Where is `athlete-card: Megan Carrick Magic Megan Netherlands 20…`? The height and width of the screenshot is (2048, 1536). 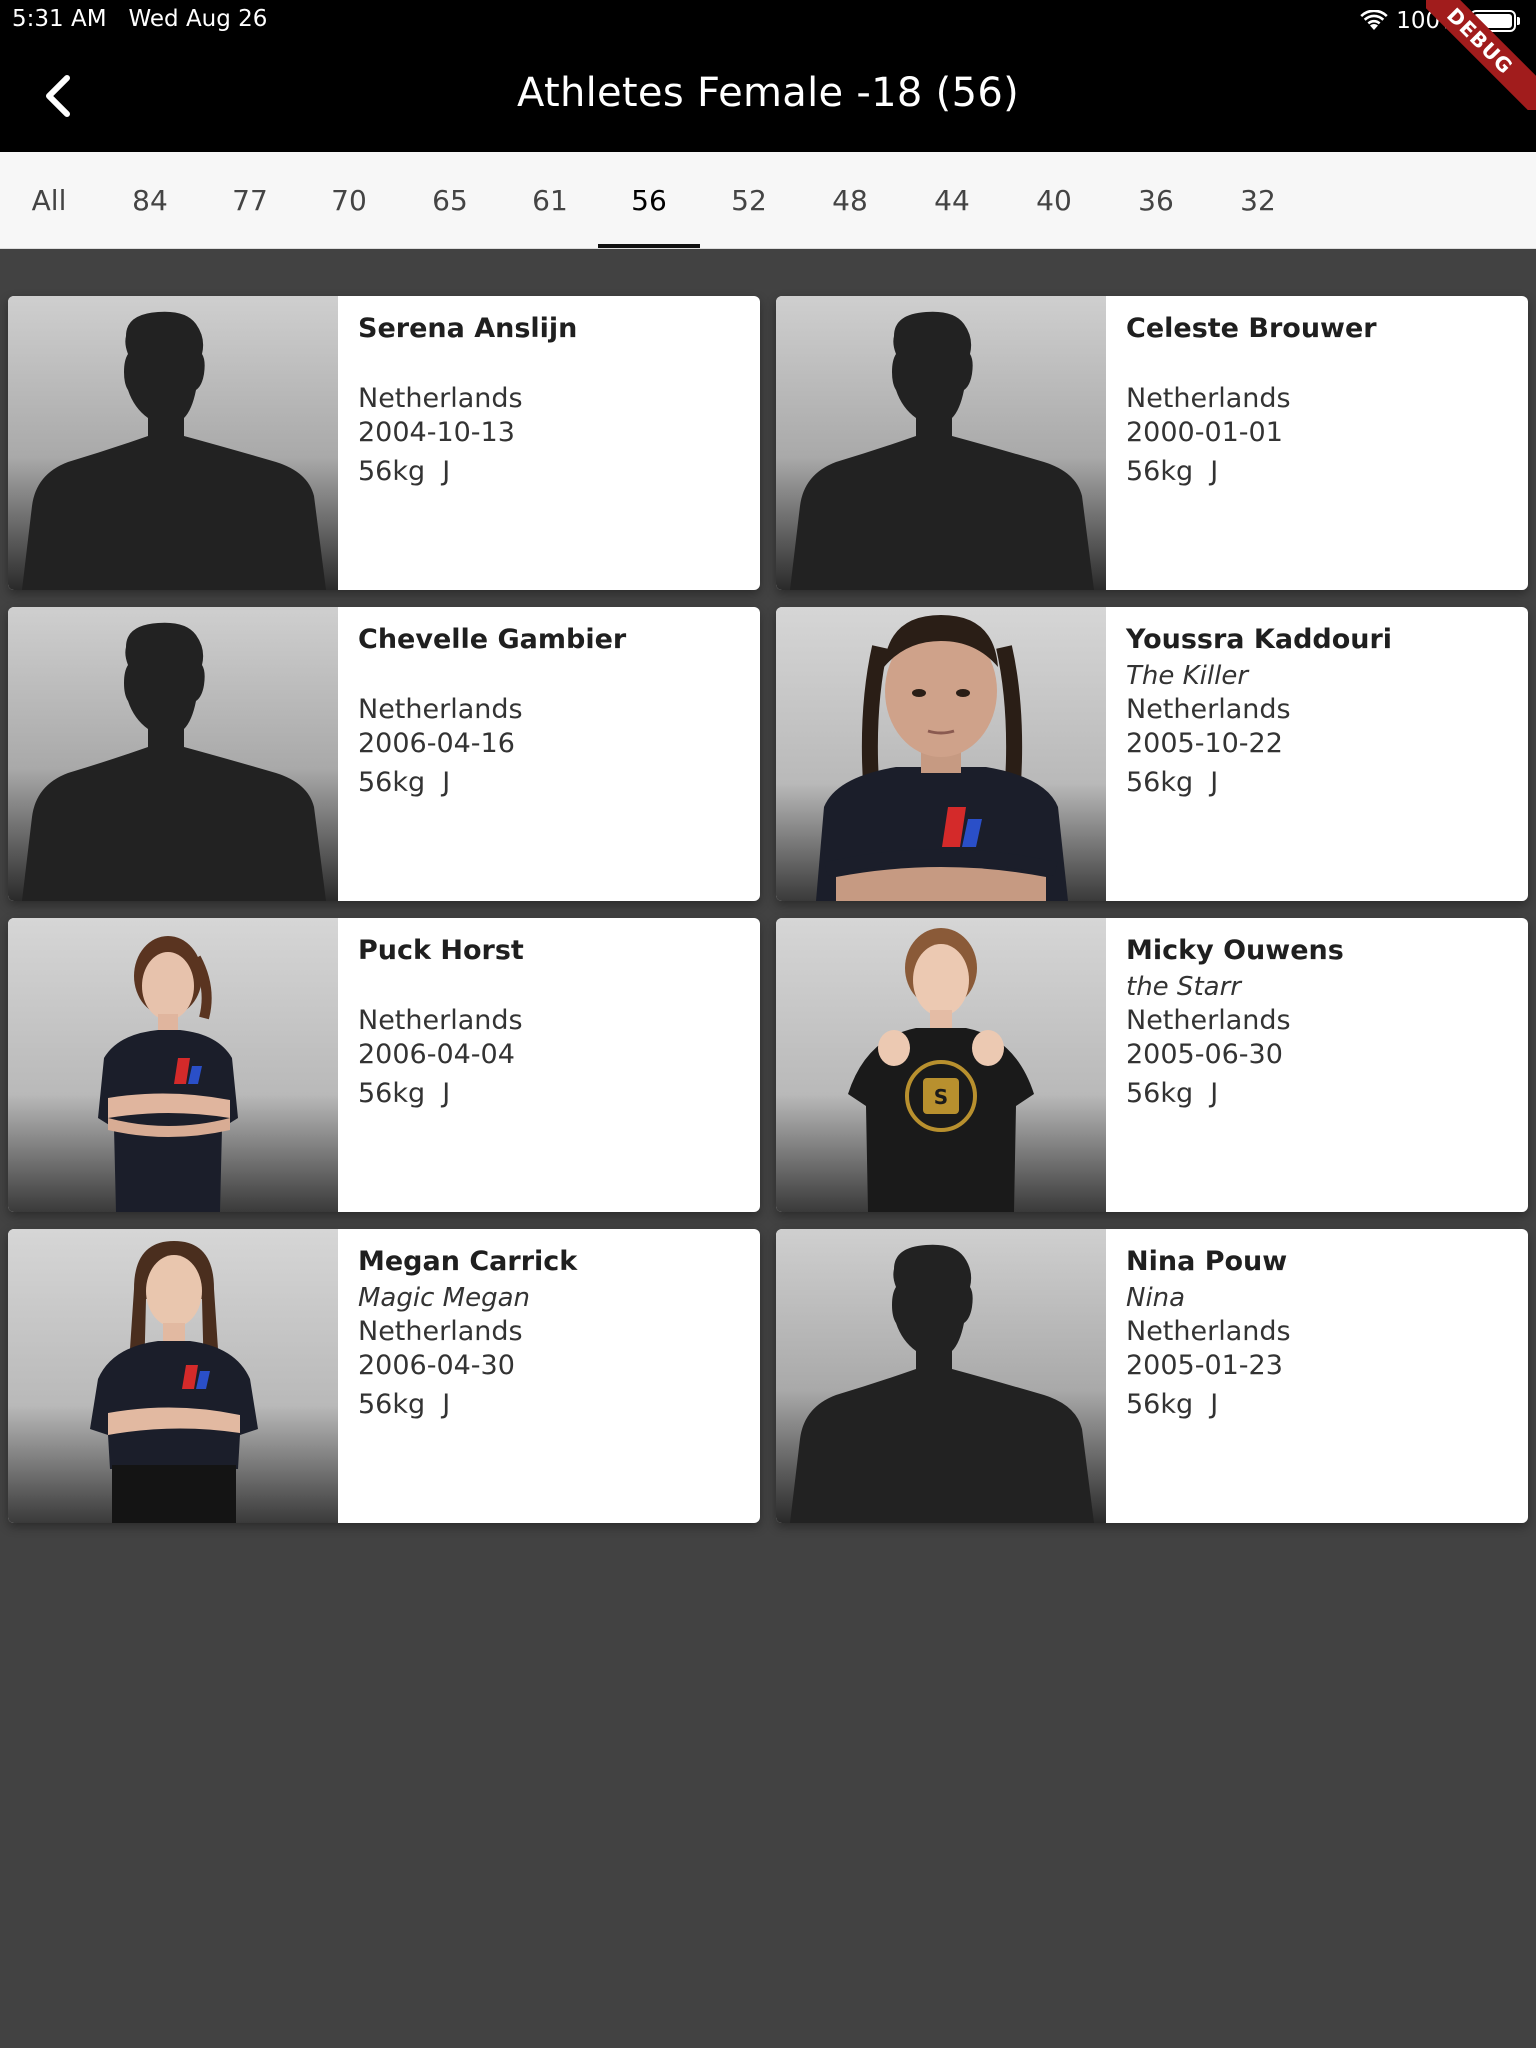
athlete-card: Megan Carrick Magic Megan Netherlands 20… is located at coordinates (384, 1376).